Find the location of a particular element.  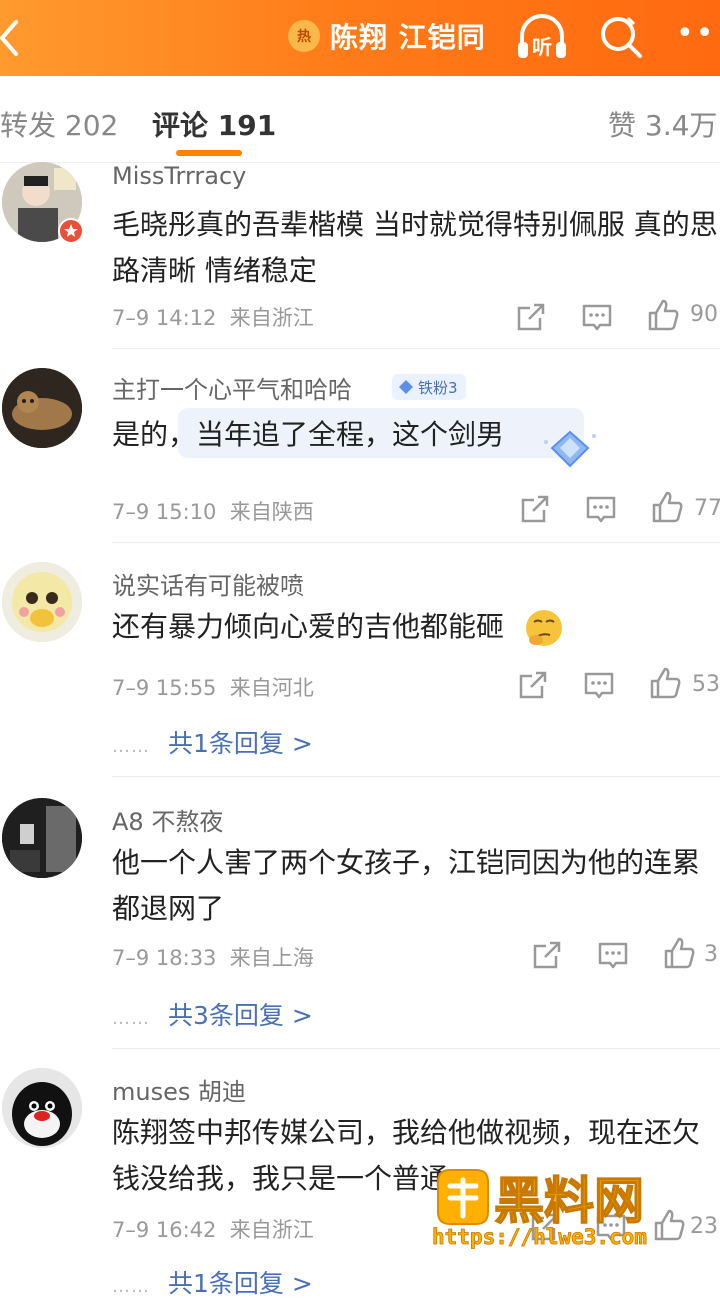

tab-reposts: 转发 202 is located at coordinates (59, 124).